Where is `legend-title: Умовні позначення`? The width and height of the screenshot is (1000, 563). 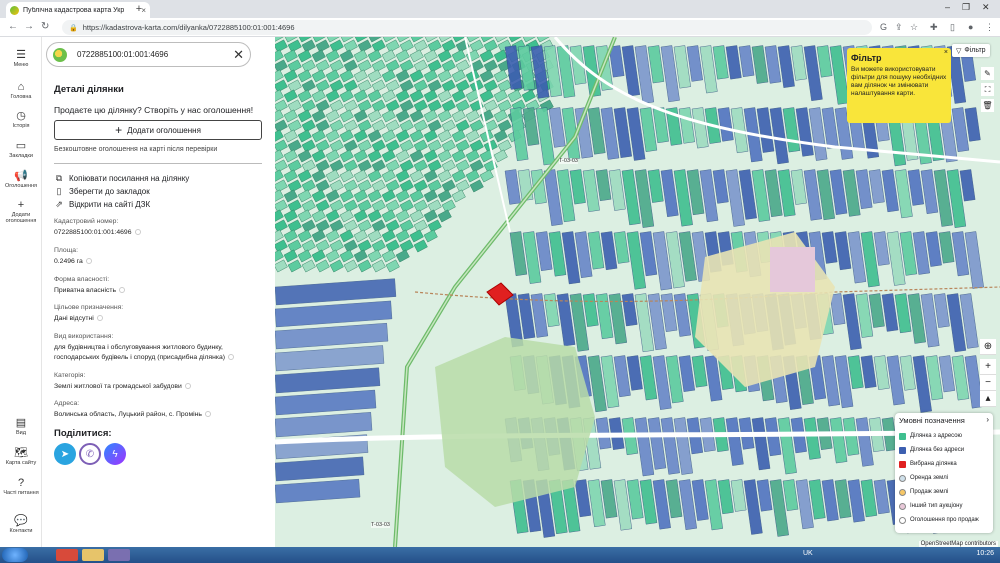
legend-title: Умовні позначення is located at coordinates (932, 420).